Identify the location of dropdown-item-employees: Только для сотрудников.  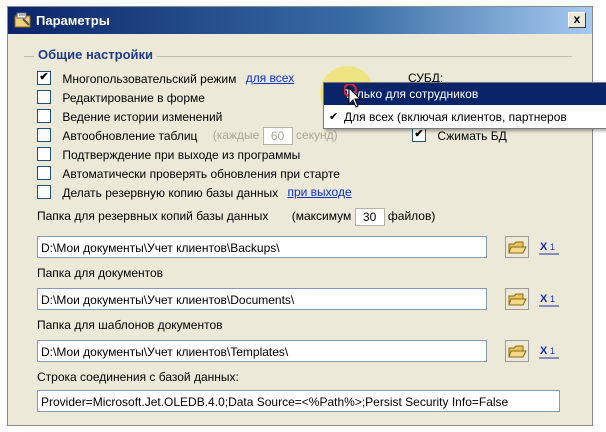
(465, 94).